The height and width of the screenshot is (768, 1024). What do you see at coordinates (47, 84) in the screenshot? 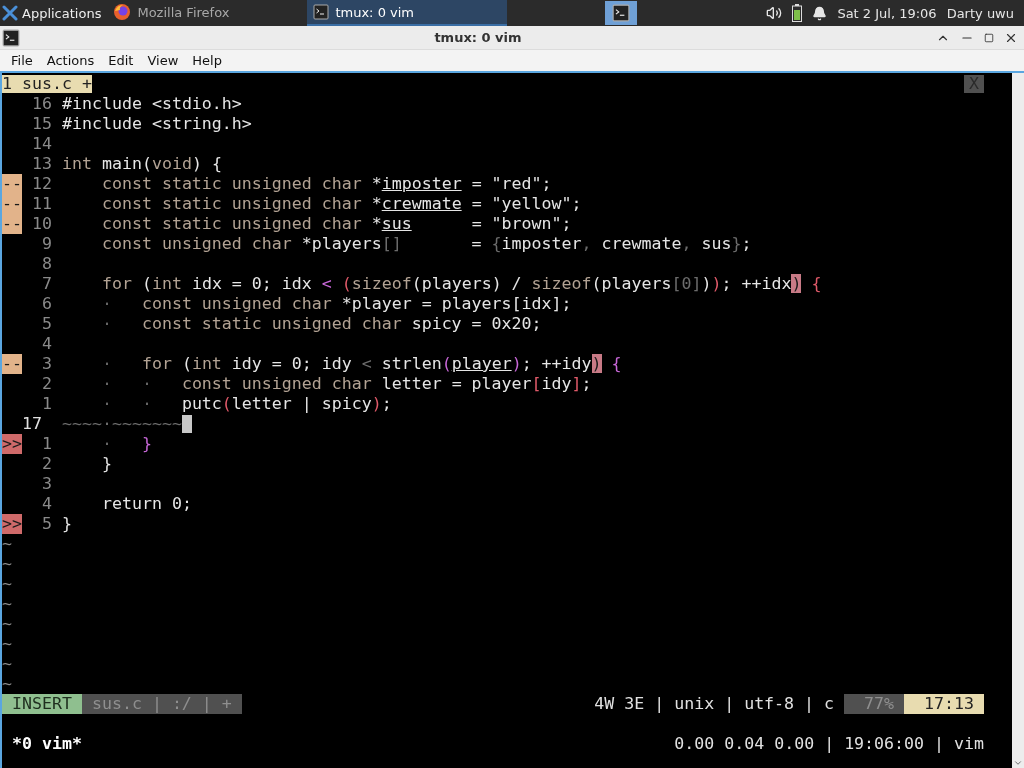
I see `buffer-tab: 1 sus.c +` at bounding box center [47, 84].